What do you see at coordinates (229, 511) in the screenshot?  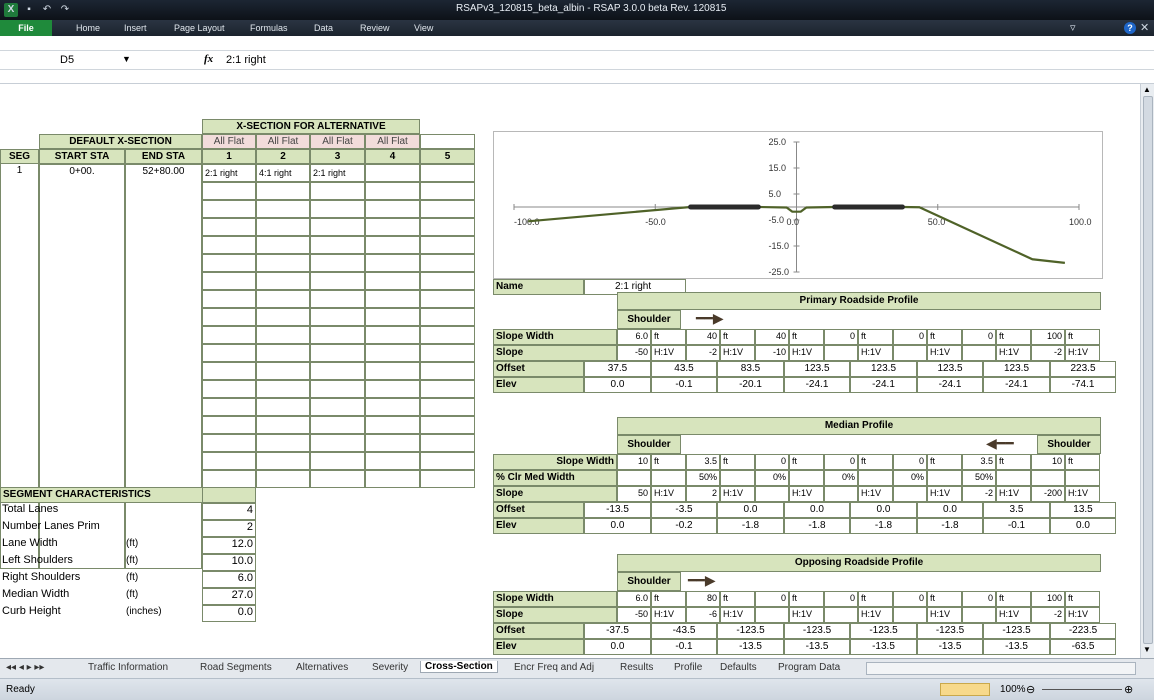 I see `segchar-value: 4` at bounding box center [229, 511].